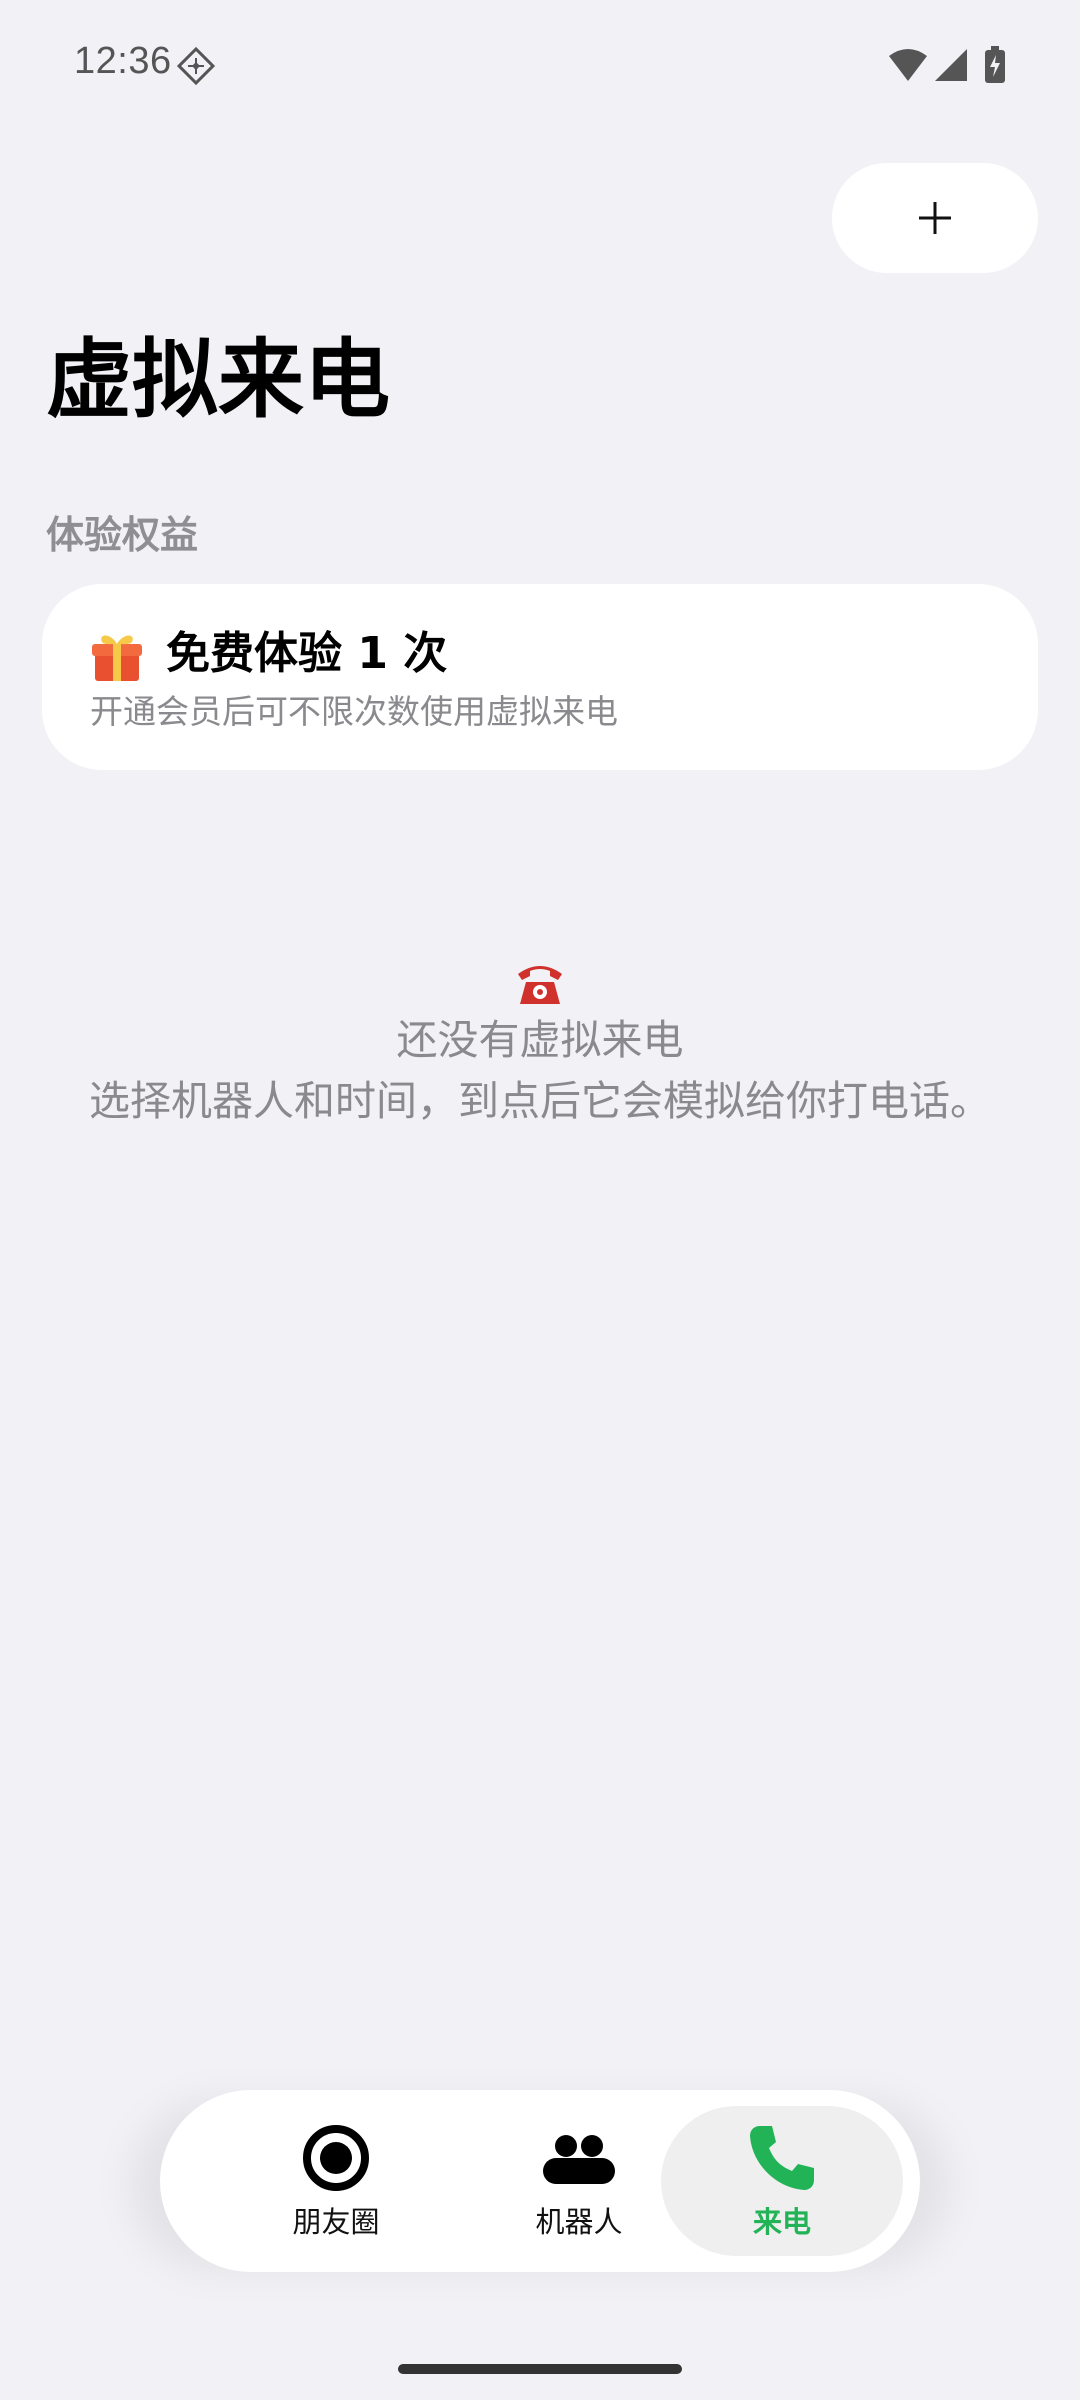  I want to click on benefits-section-label: 体验权益, so click(122, 535).